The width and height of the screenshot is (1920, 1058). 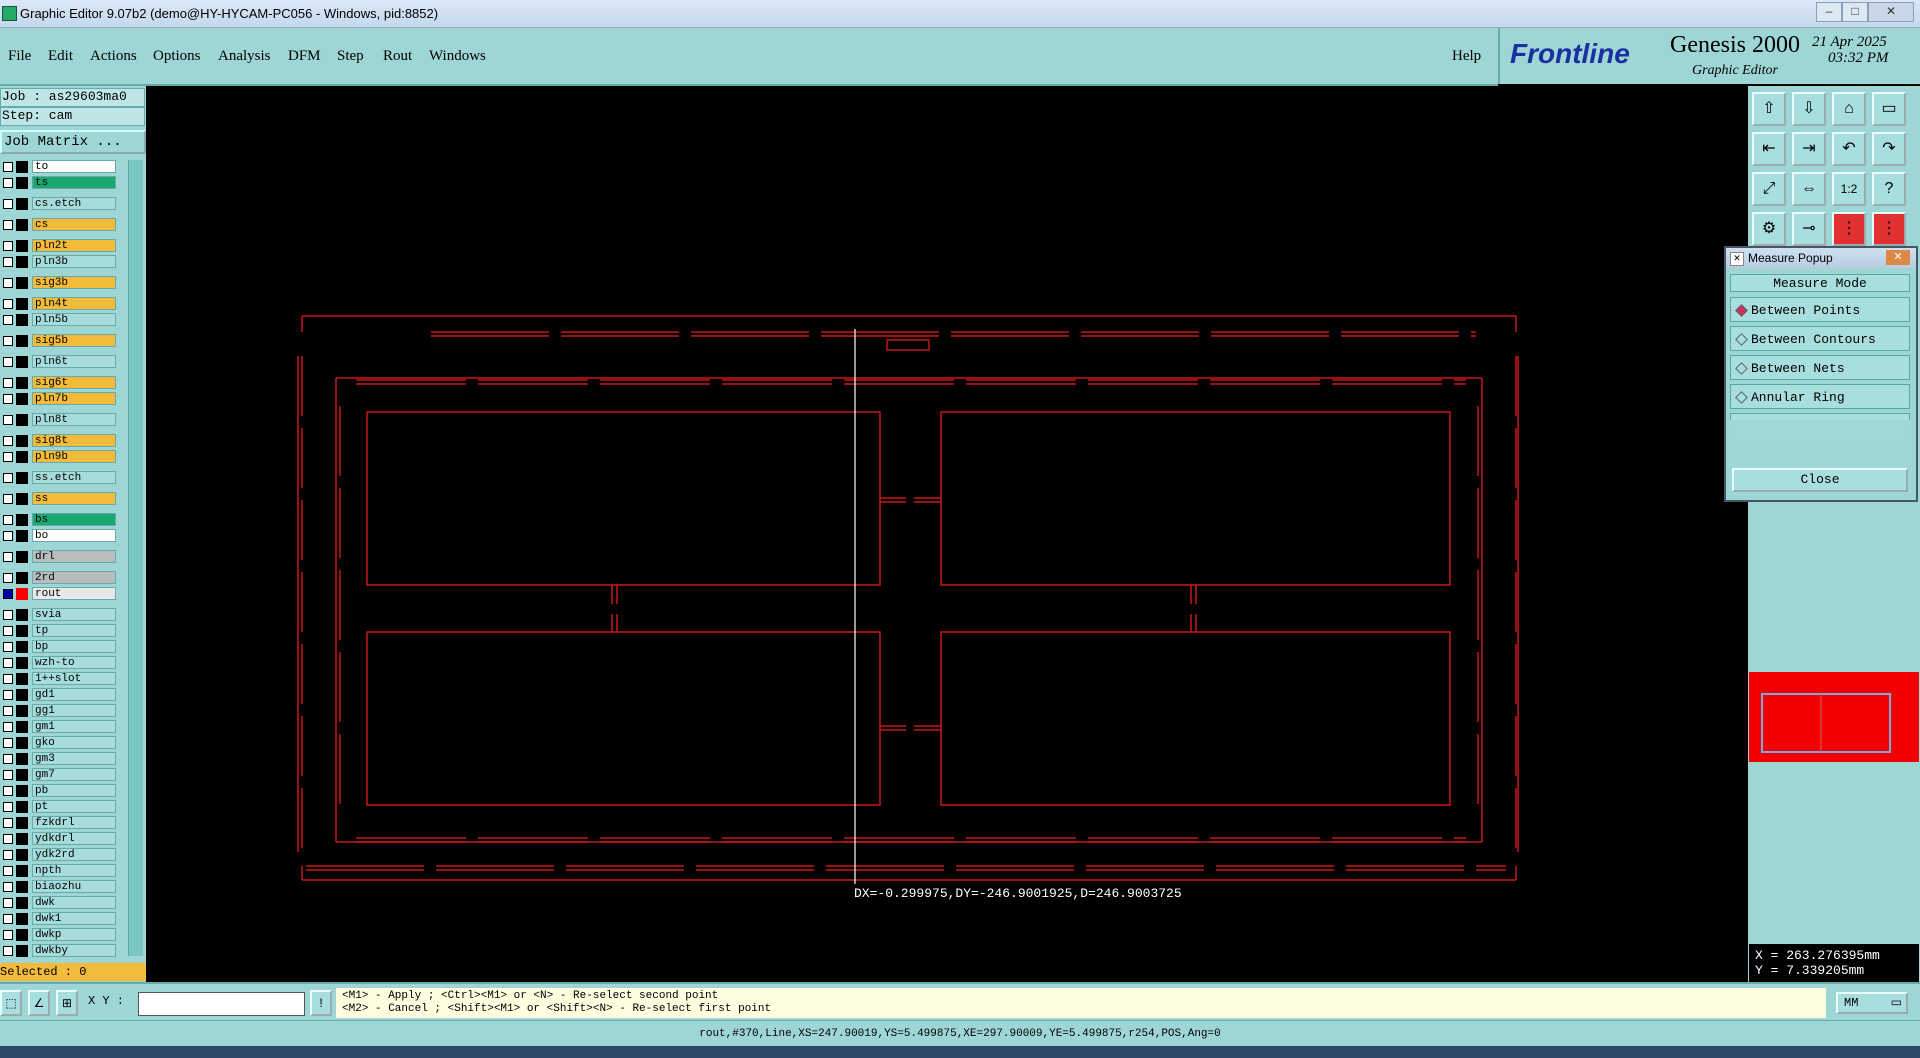 What do you see at coordinates (59, 679) in the screenshot?
I see `layer-row-1++slot: 1++slot` at bounding box center [59, 679].